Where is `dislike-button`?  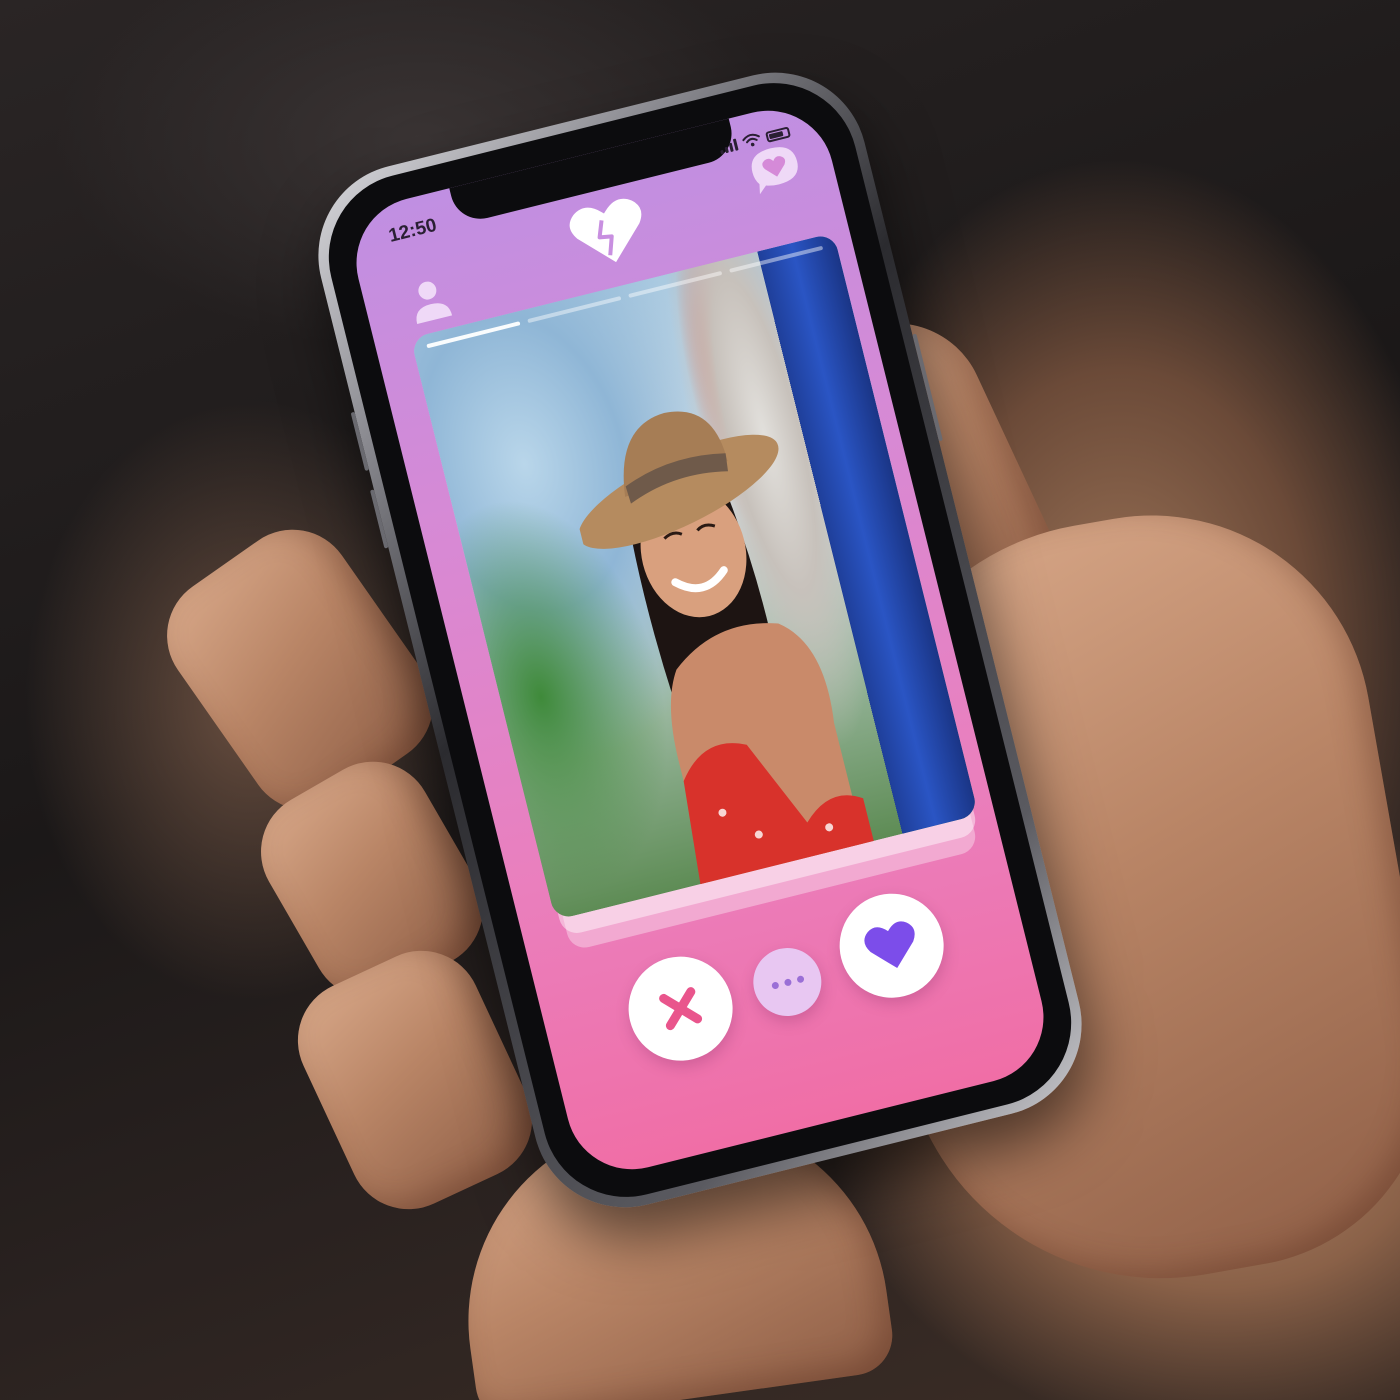
dislike-button is located at coordinates (680, 1008).